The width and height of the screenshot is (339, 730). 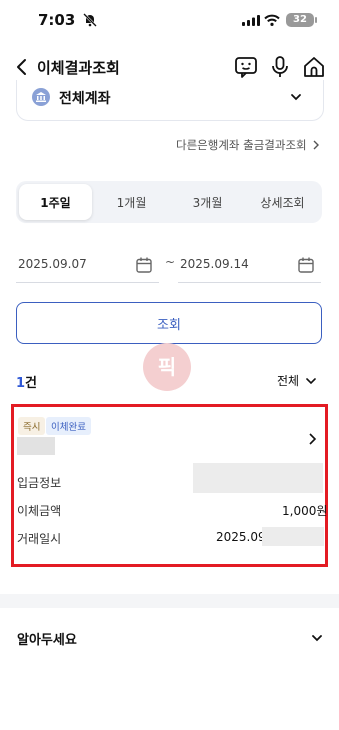 What do you see at coordinates (214, 264) in the screenshot?
I see `end-date-value: 2025.09.14` at bounding box center [214, 264].